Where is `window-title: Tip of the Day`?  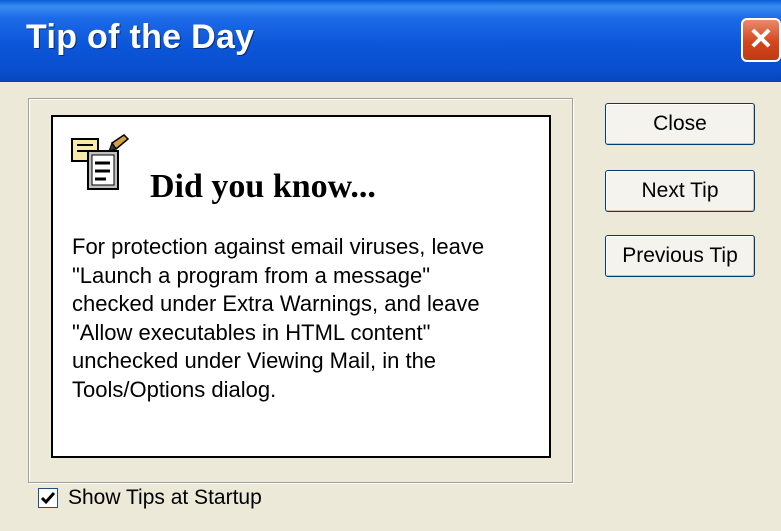 window-title: Tip of the Day is located at coordinates (140, 37).